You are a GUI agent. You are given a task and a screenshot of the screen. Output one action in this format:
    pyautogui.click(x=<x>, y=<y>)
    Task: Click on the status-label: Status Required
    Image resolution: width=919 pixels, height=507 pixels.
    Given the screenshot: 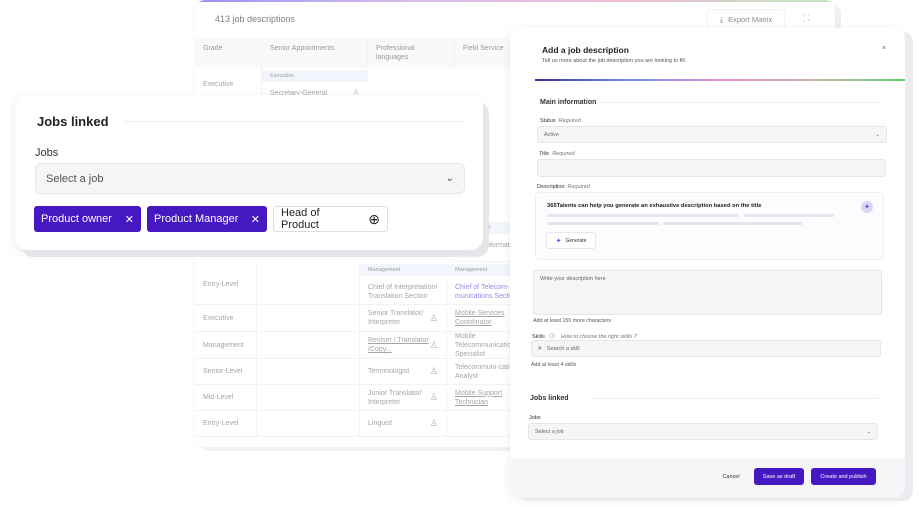 What is the action you would take?
    pyautogui.click(x=560, y=121)
    